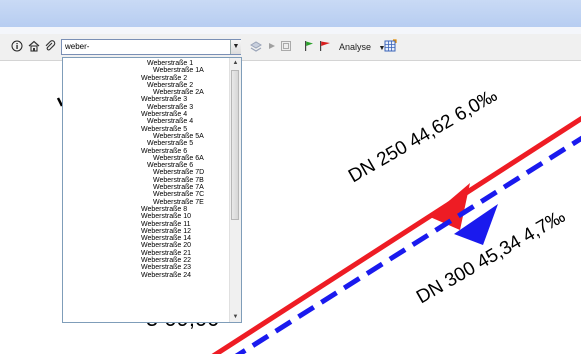 Image resolution: width=581 pixels, height=354 pixels. Describe the element at coordinates (146, 136) in the screenshot. I see `suggestion-item: Weberstraße 5A` at that location.